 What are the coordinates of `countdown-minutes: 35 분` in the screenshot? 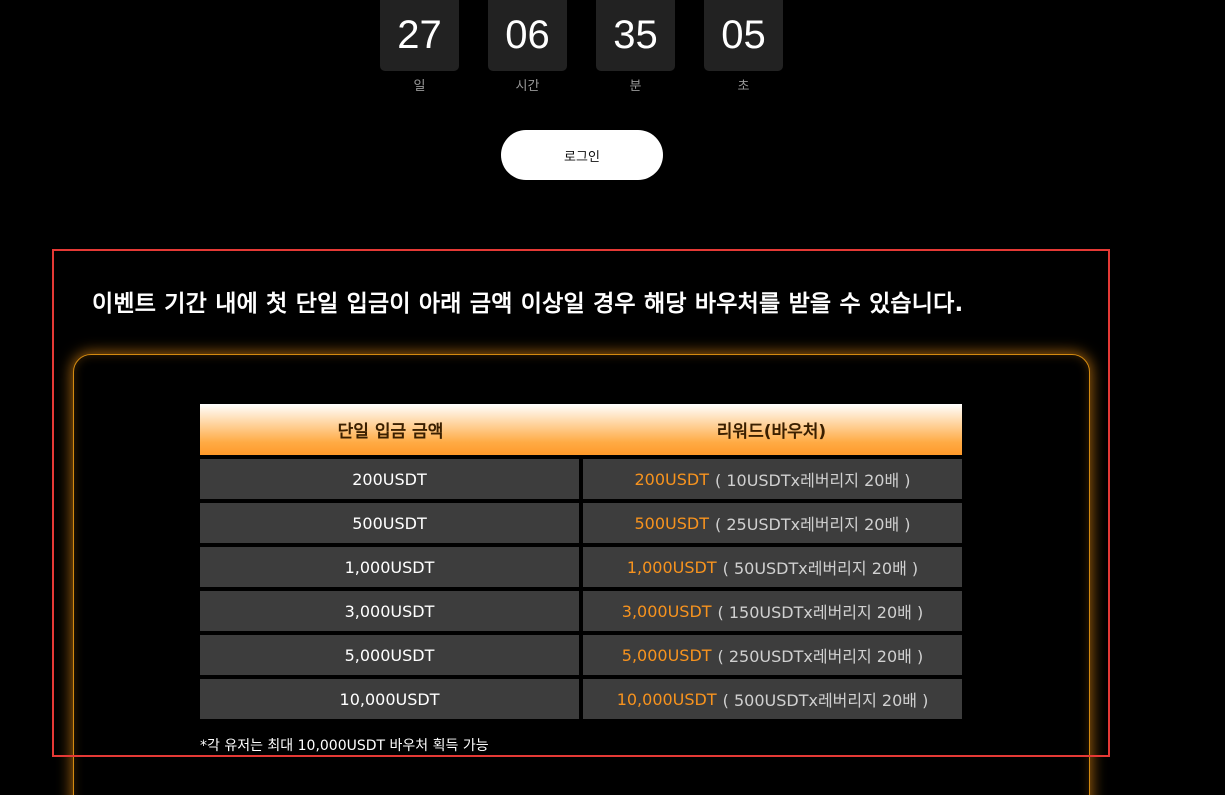 It's located at (635, 47).